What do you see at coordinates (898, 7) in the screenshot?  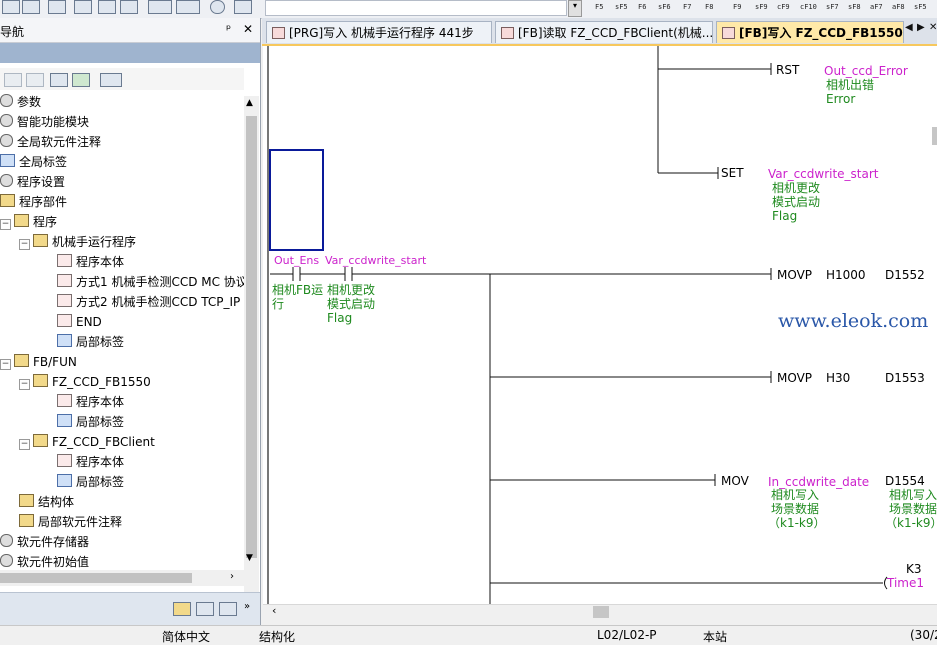 I see `function-key-button: aF8` at bounding box center [898, 7].